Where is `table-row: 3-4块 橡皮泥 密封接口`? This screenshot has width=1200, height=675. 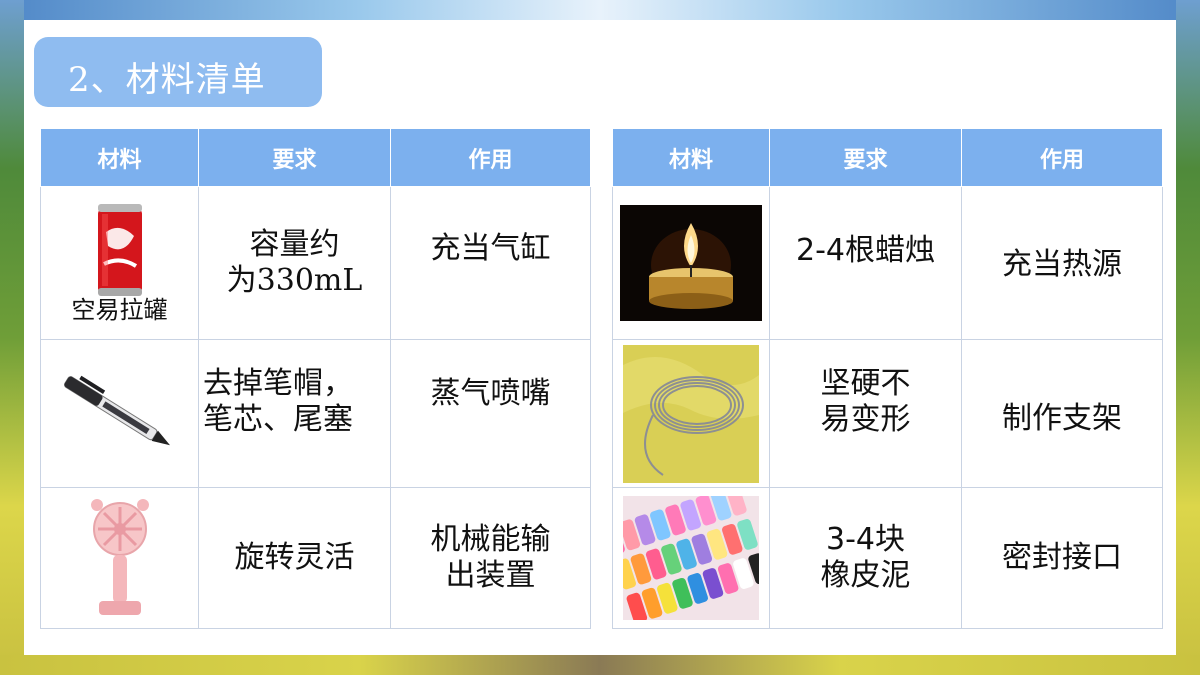 table-row: 3-4块 橡皮泥 密封接口 is located at coordinates (887, 558).